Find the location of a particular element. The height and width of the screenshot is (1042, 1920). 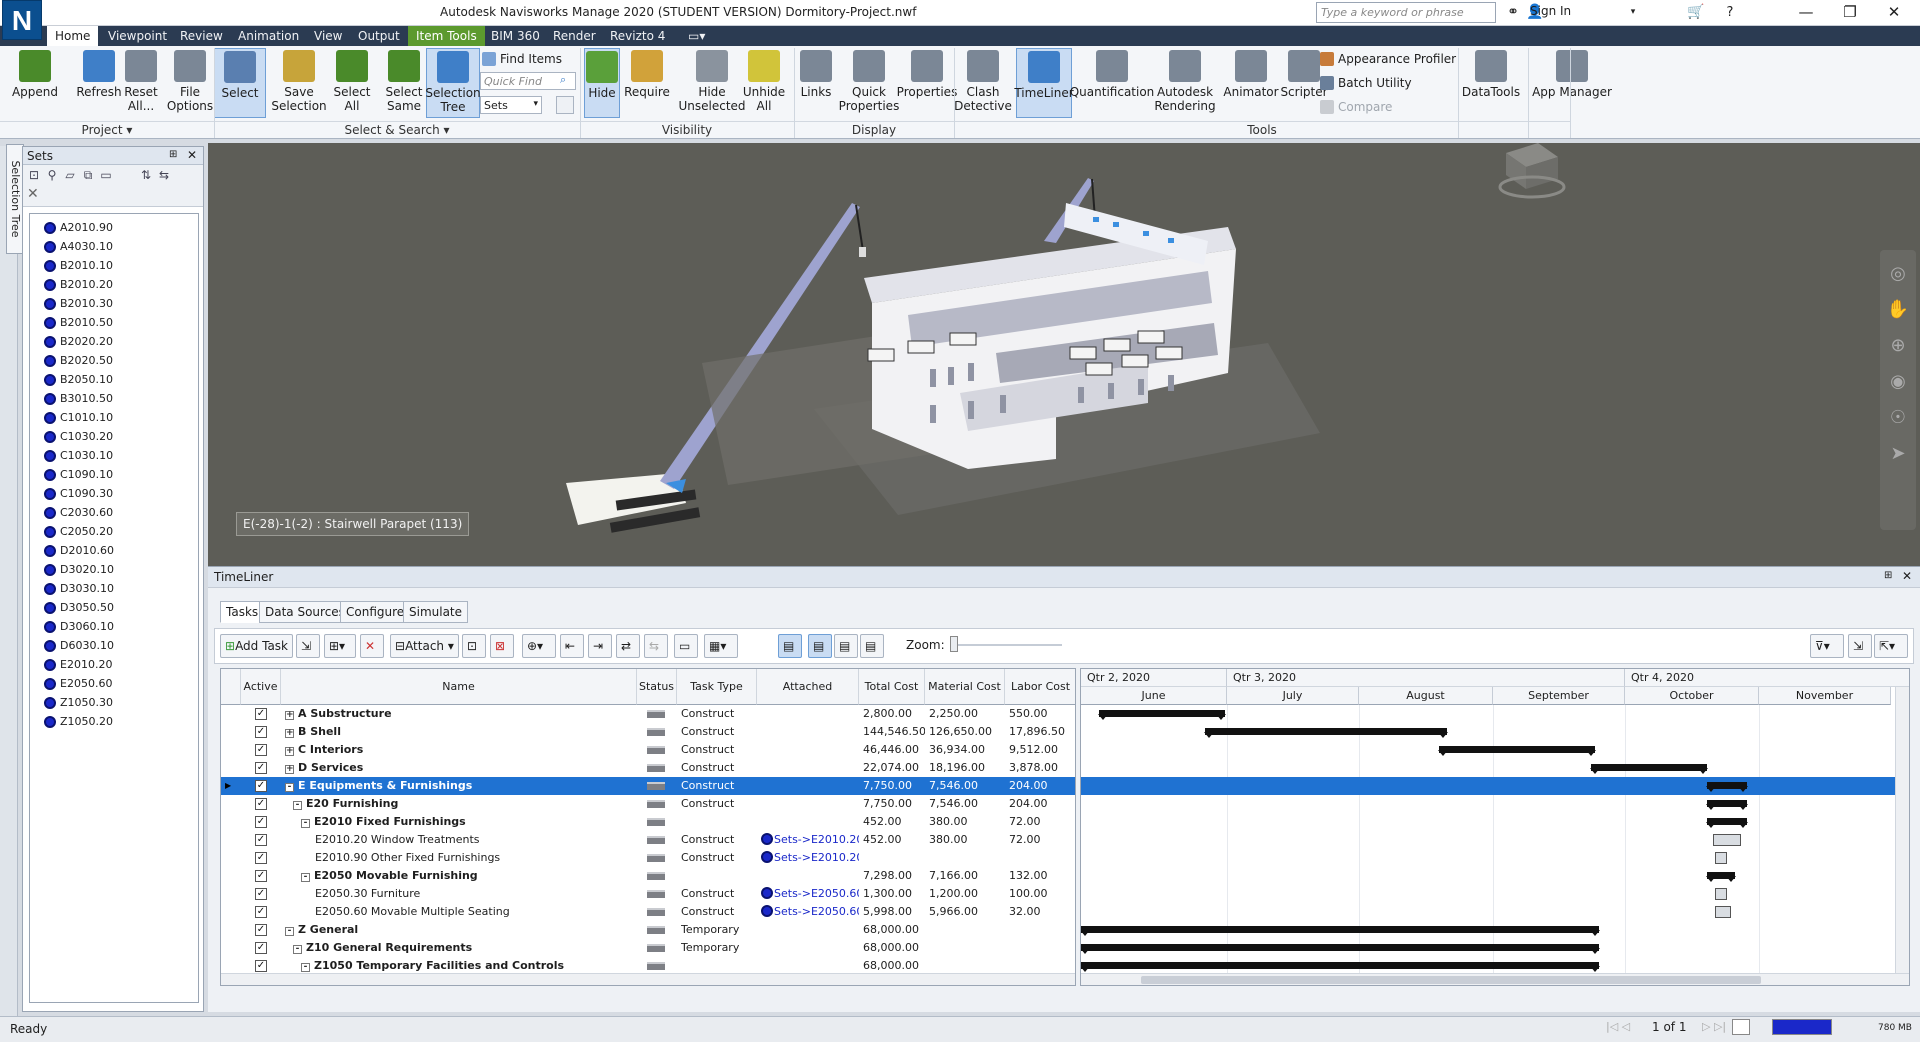

help-icon: ? is located at coordinates (1730, 12).